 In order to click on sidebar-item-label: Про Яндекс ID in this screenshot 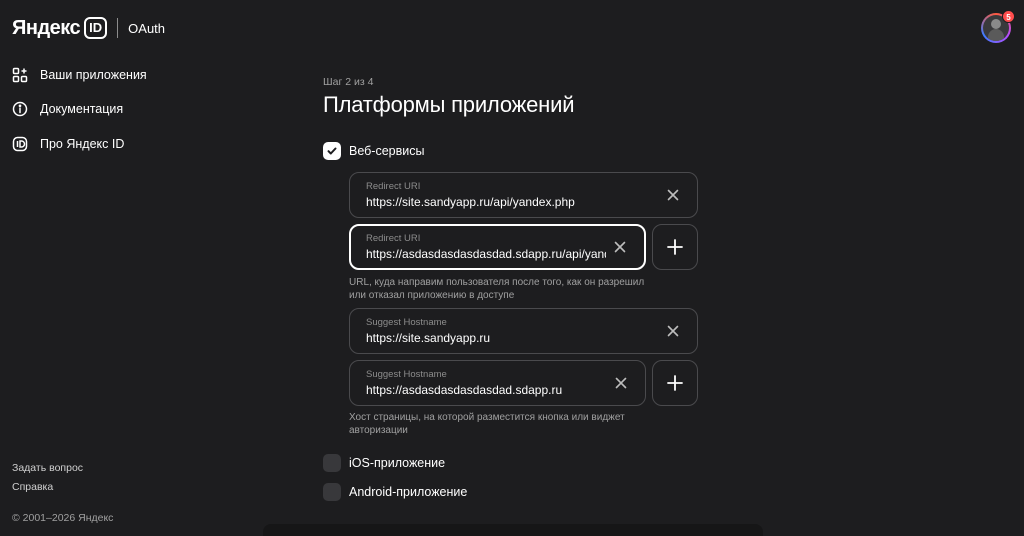, I will do `click(82, 144)`.